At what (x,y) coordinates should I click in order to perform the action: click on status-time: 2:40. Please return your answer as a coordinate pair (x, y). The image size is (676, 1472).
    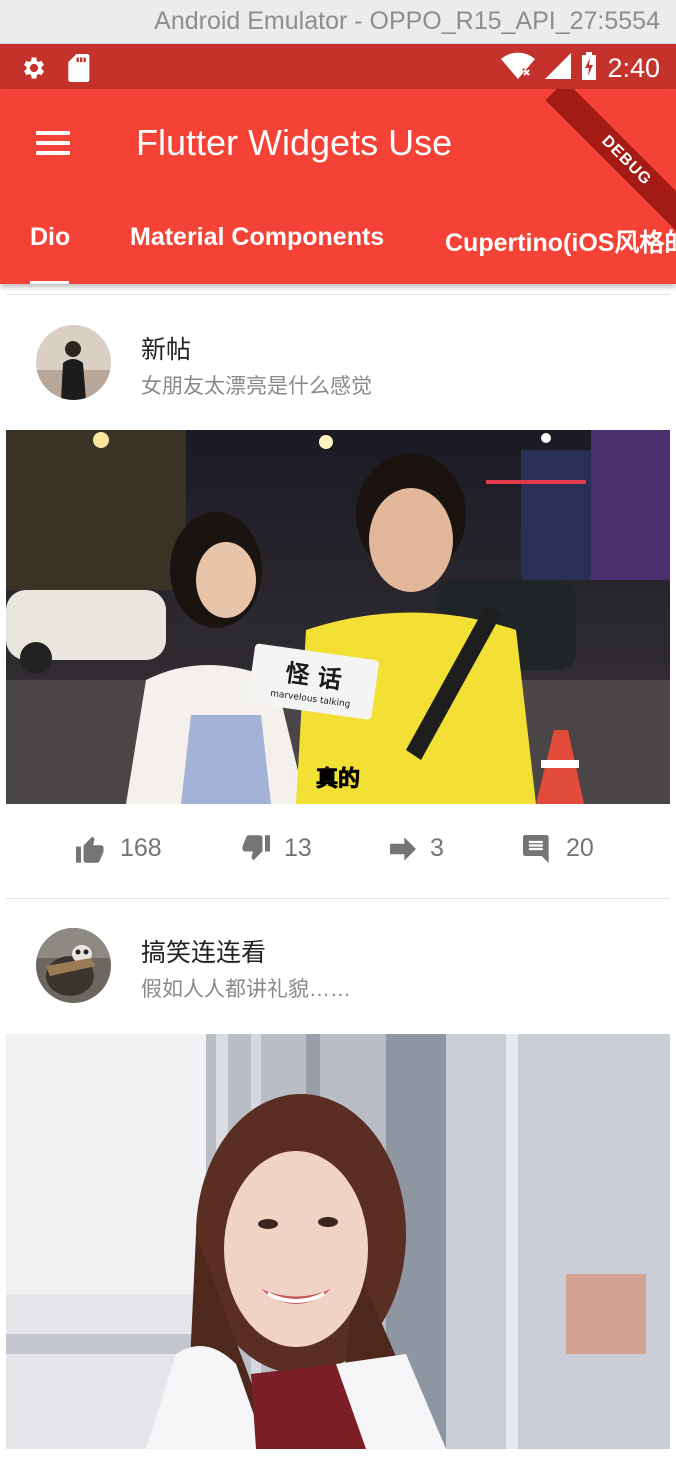
    Looking at the image, I should click on (633, 68).